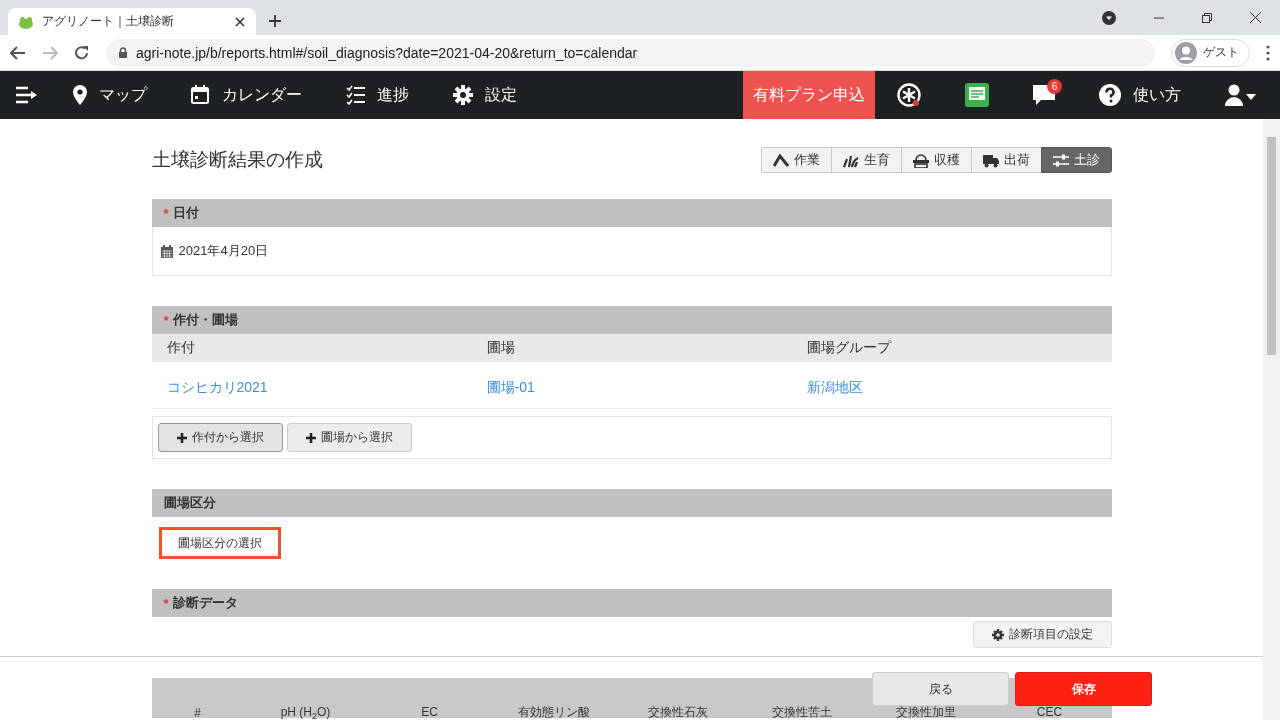  Describe the element at coordinates (205, 603) in the screenshot. I see `section-title: 診断データ` at that location.